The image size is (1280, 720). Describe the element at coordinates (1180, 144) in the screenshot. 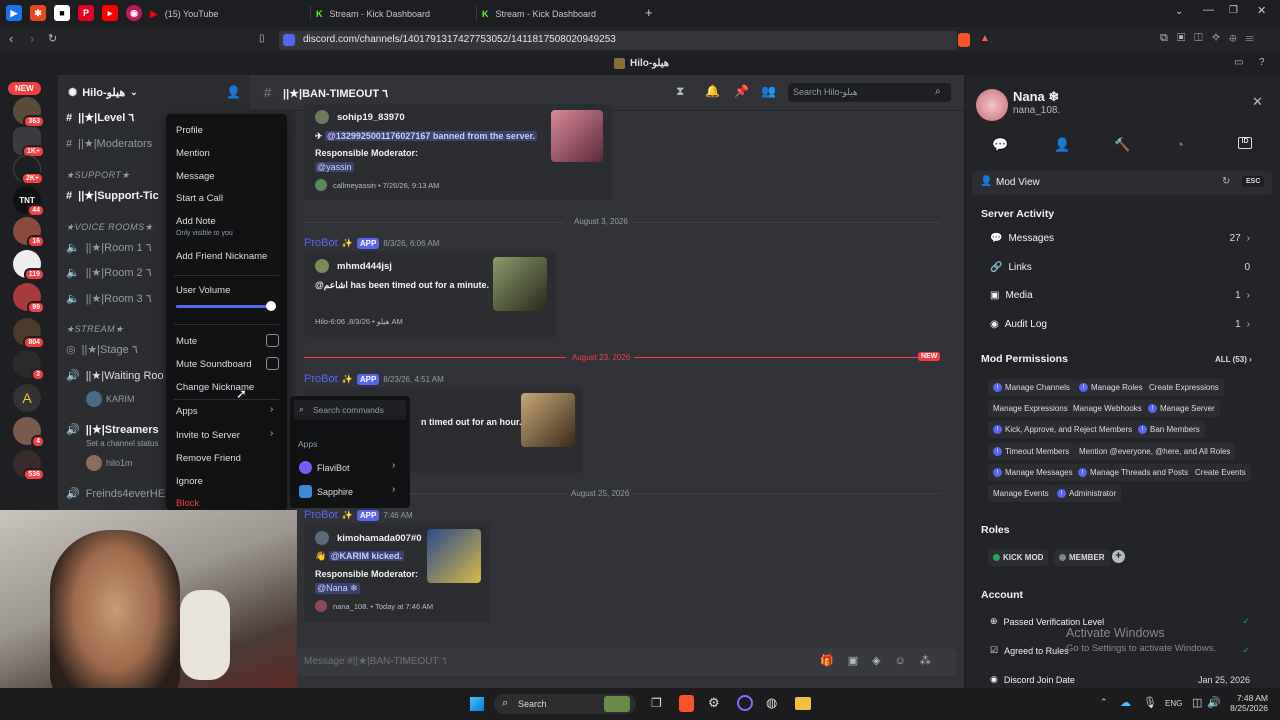

I see `clock-icon: ◔` at that location.